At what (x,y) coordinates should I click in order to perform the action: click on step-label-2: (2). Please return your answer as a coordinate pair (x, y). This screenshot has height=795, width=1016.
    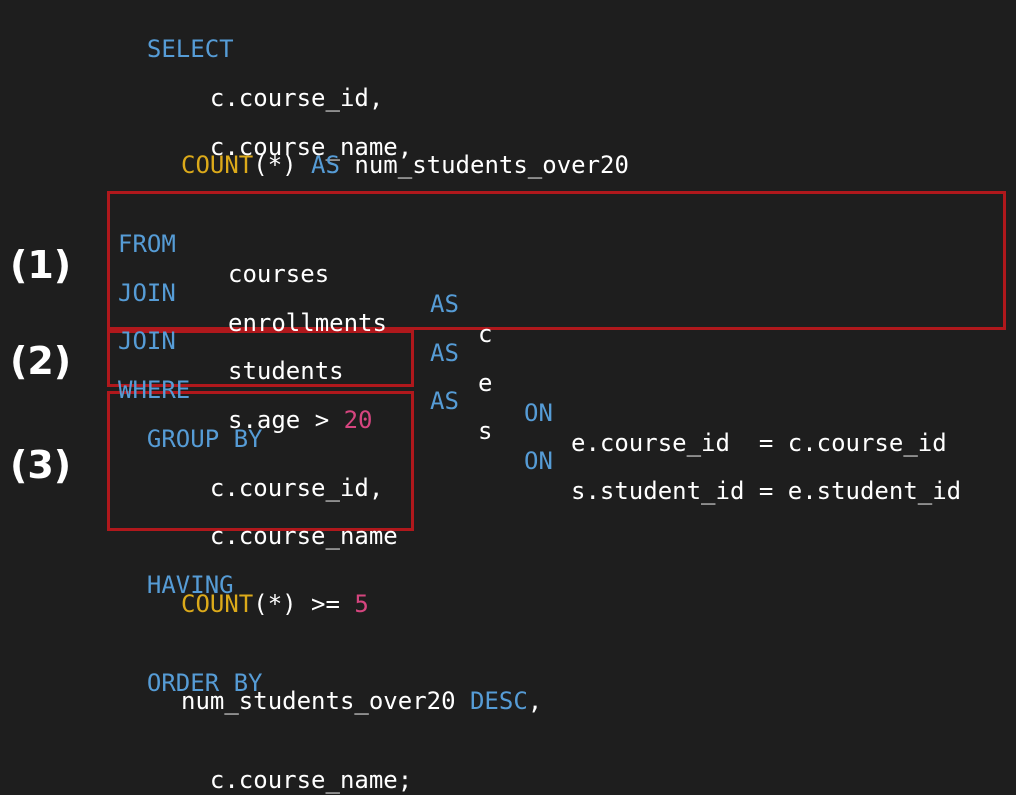
    Looking at the image, I should click on (41, 361).